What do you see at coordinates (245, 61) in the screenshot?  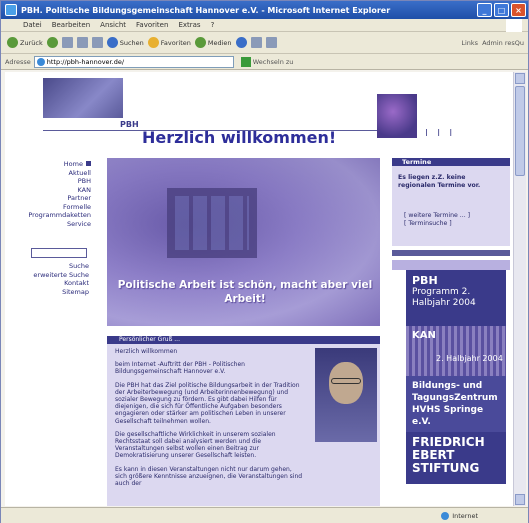 I see `go-arrow-icon` at bounding box center [245, 61].